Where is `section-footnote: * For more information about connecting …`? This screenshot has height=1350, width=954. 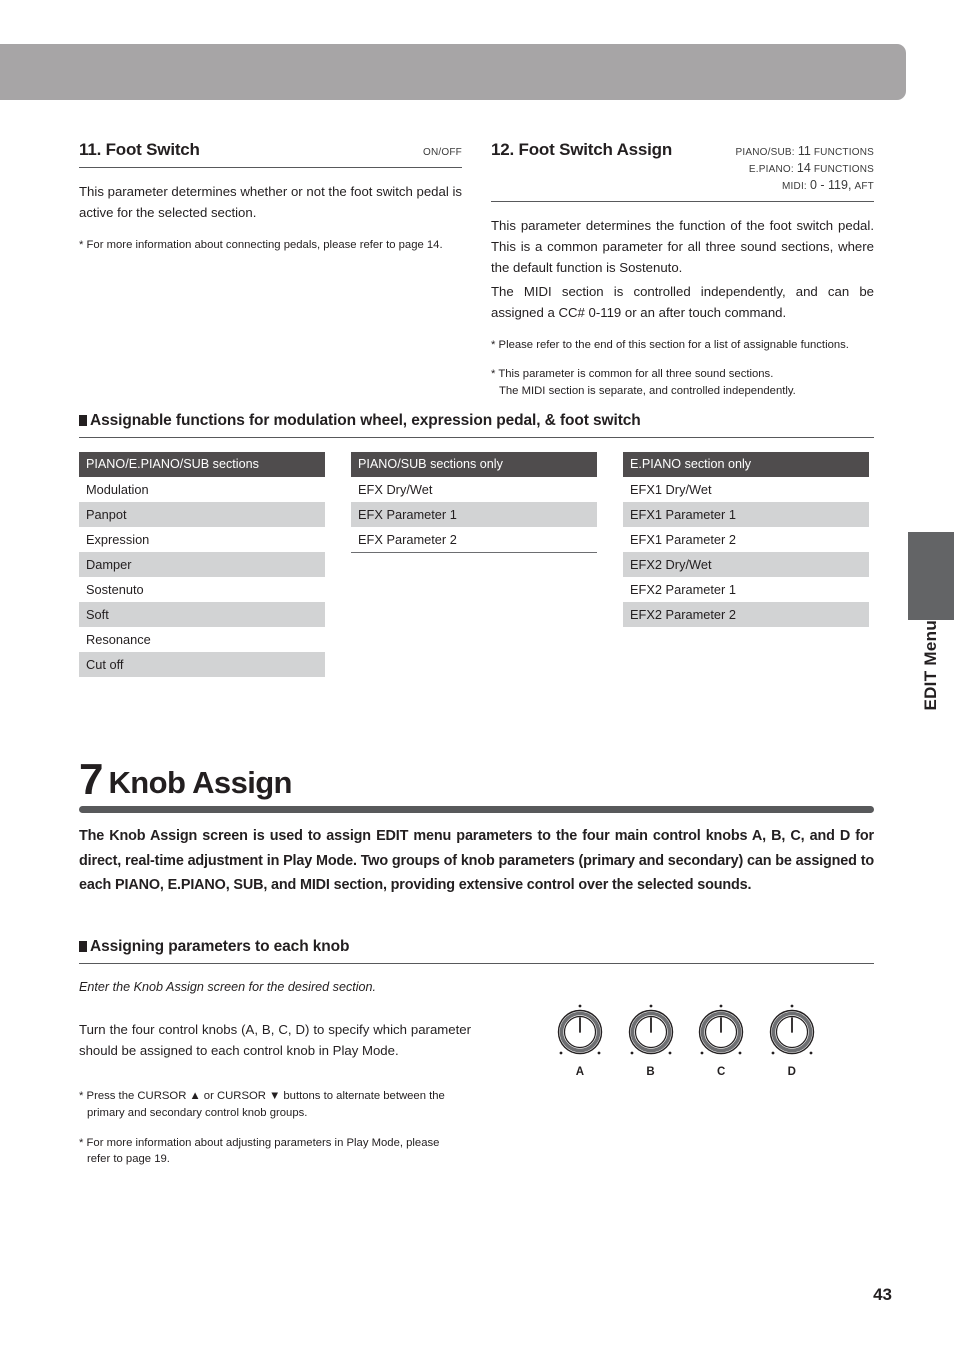
section-footnote: * For more information about connecting … is located at coordinates (261, 244).